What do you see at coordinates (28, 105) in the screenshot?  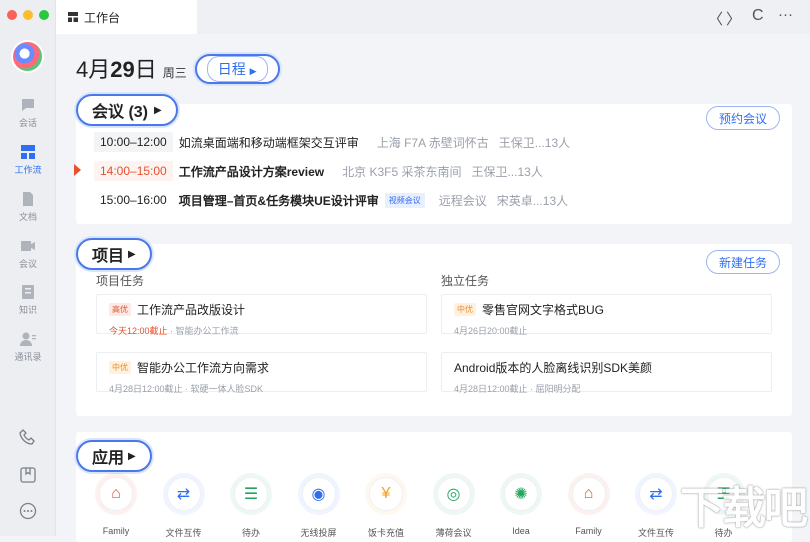 I see `chat-icon` at bounding box center [28, 105].